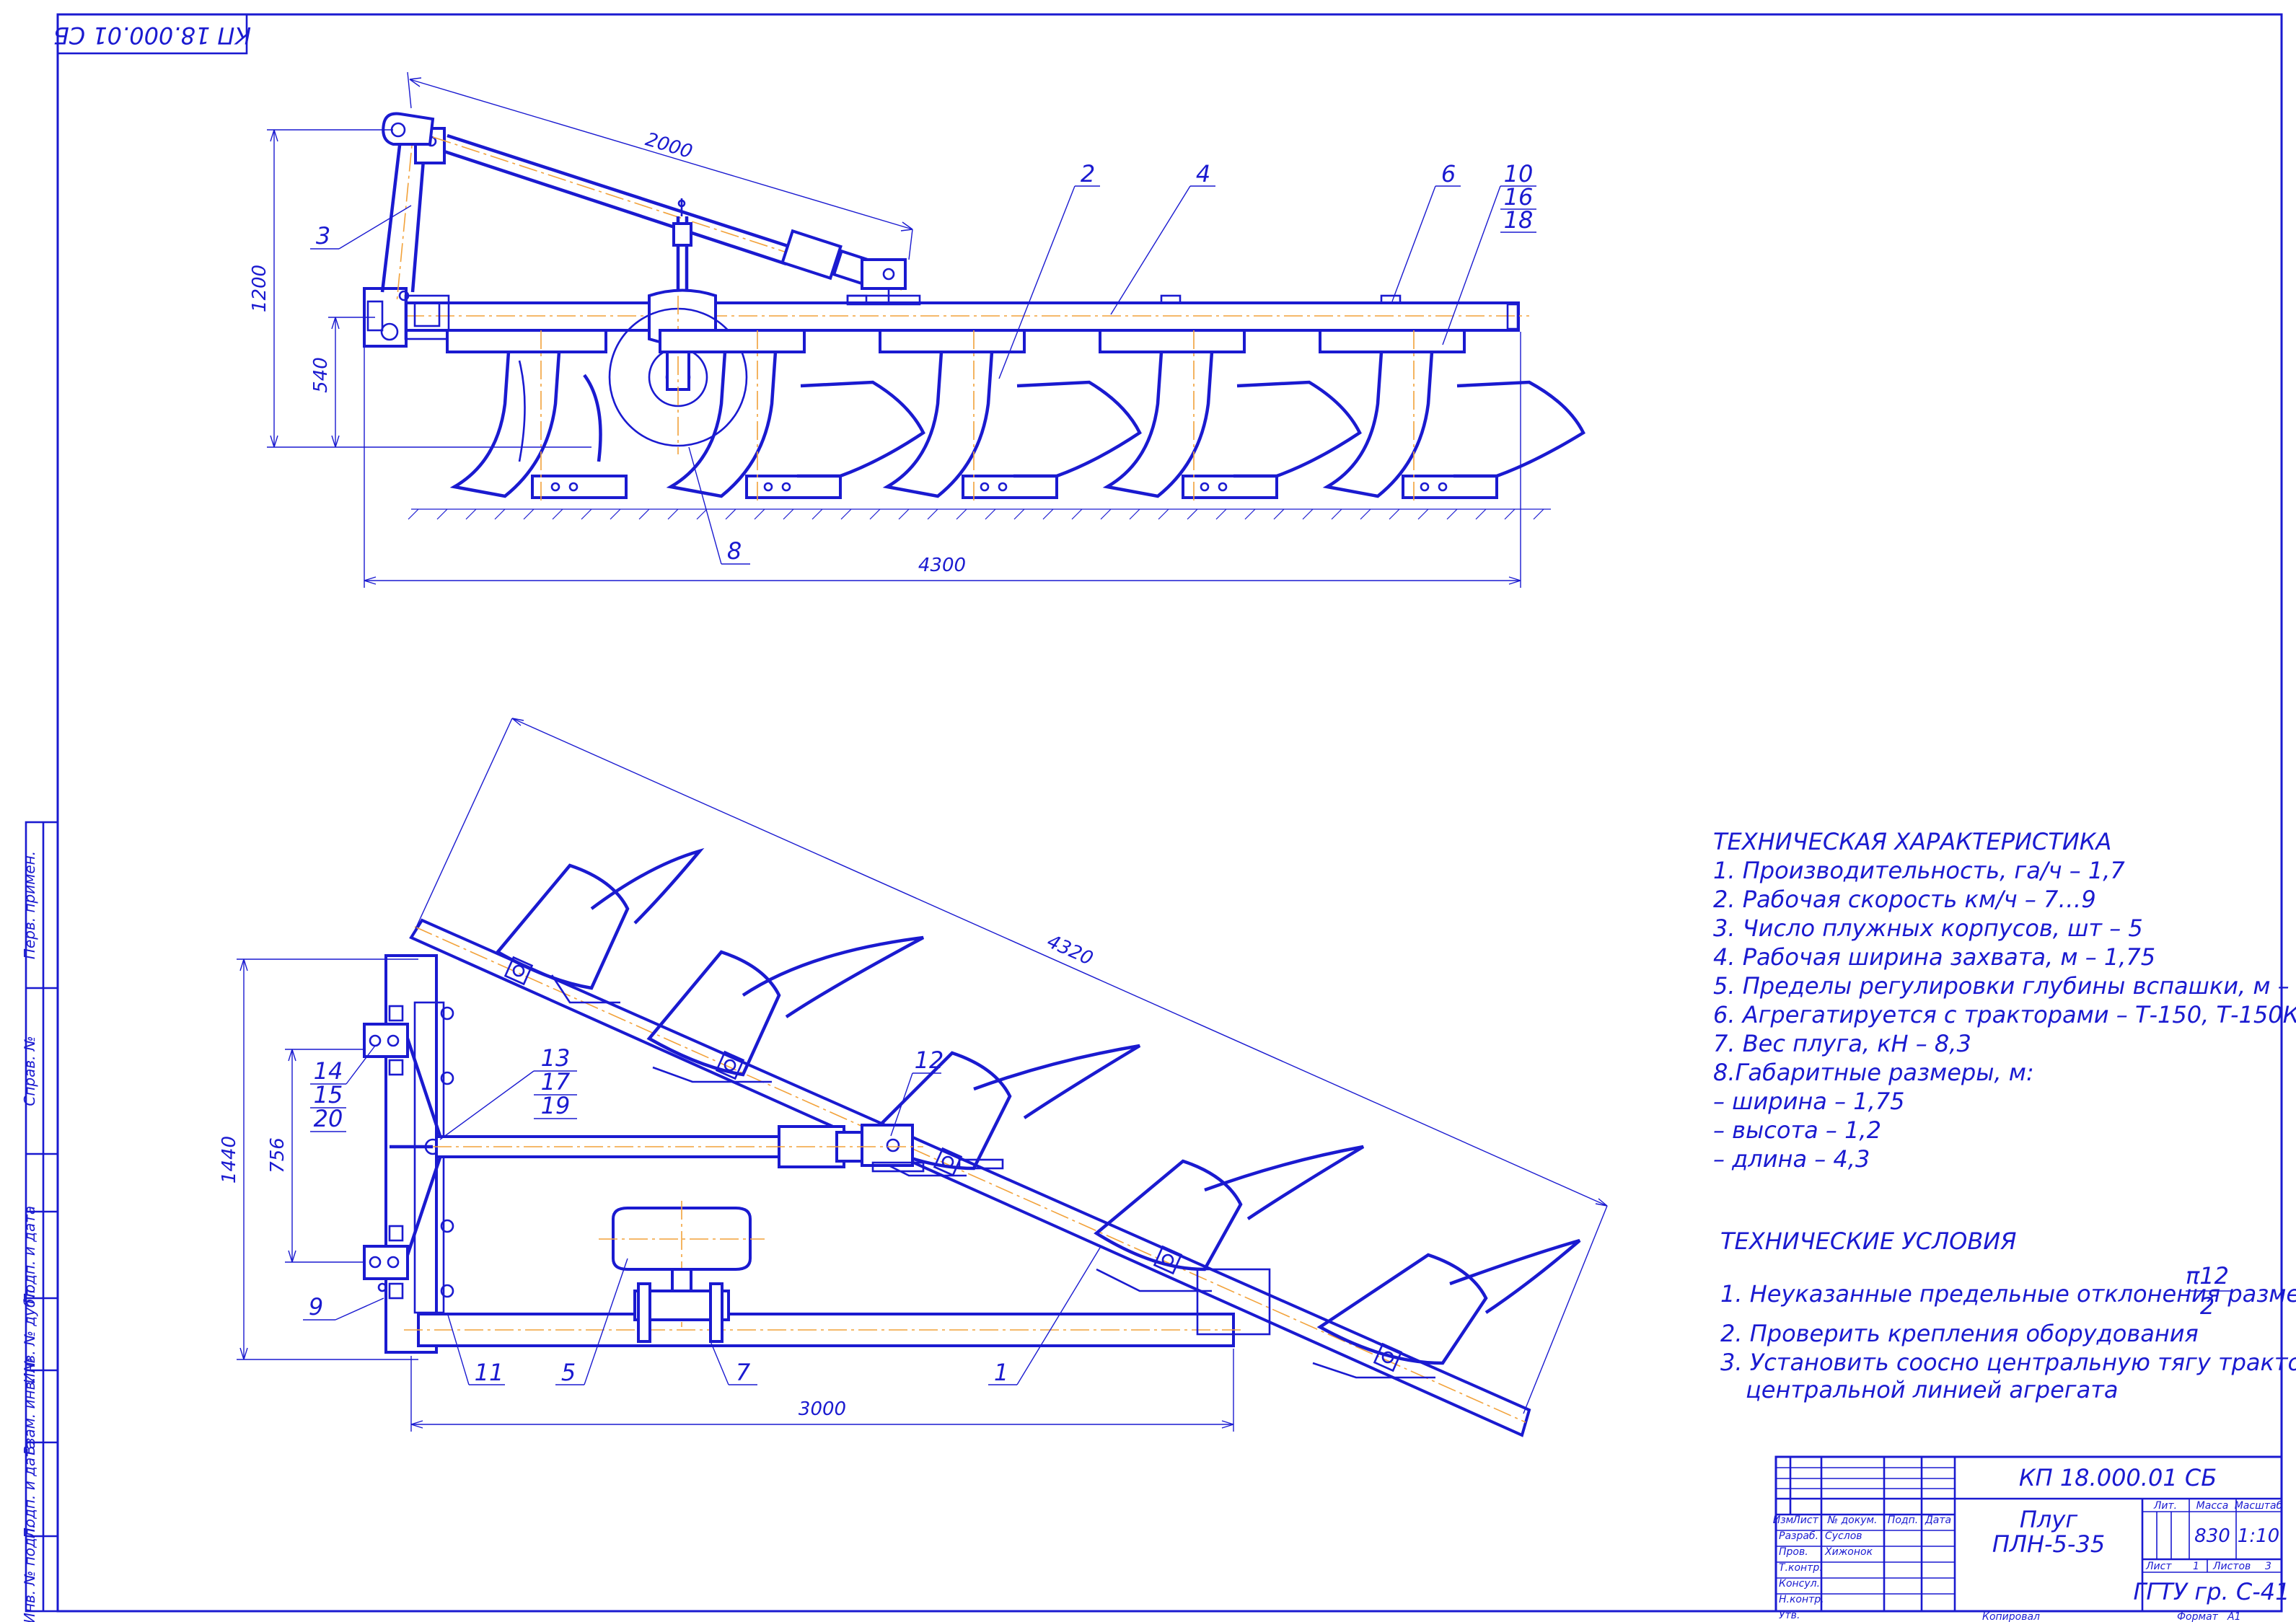 The width and height of the screenshot is (2296, 1622). I want to click on hdr-mass: Масса, so click(2213, 1506).